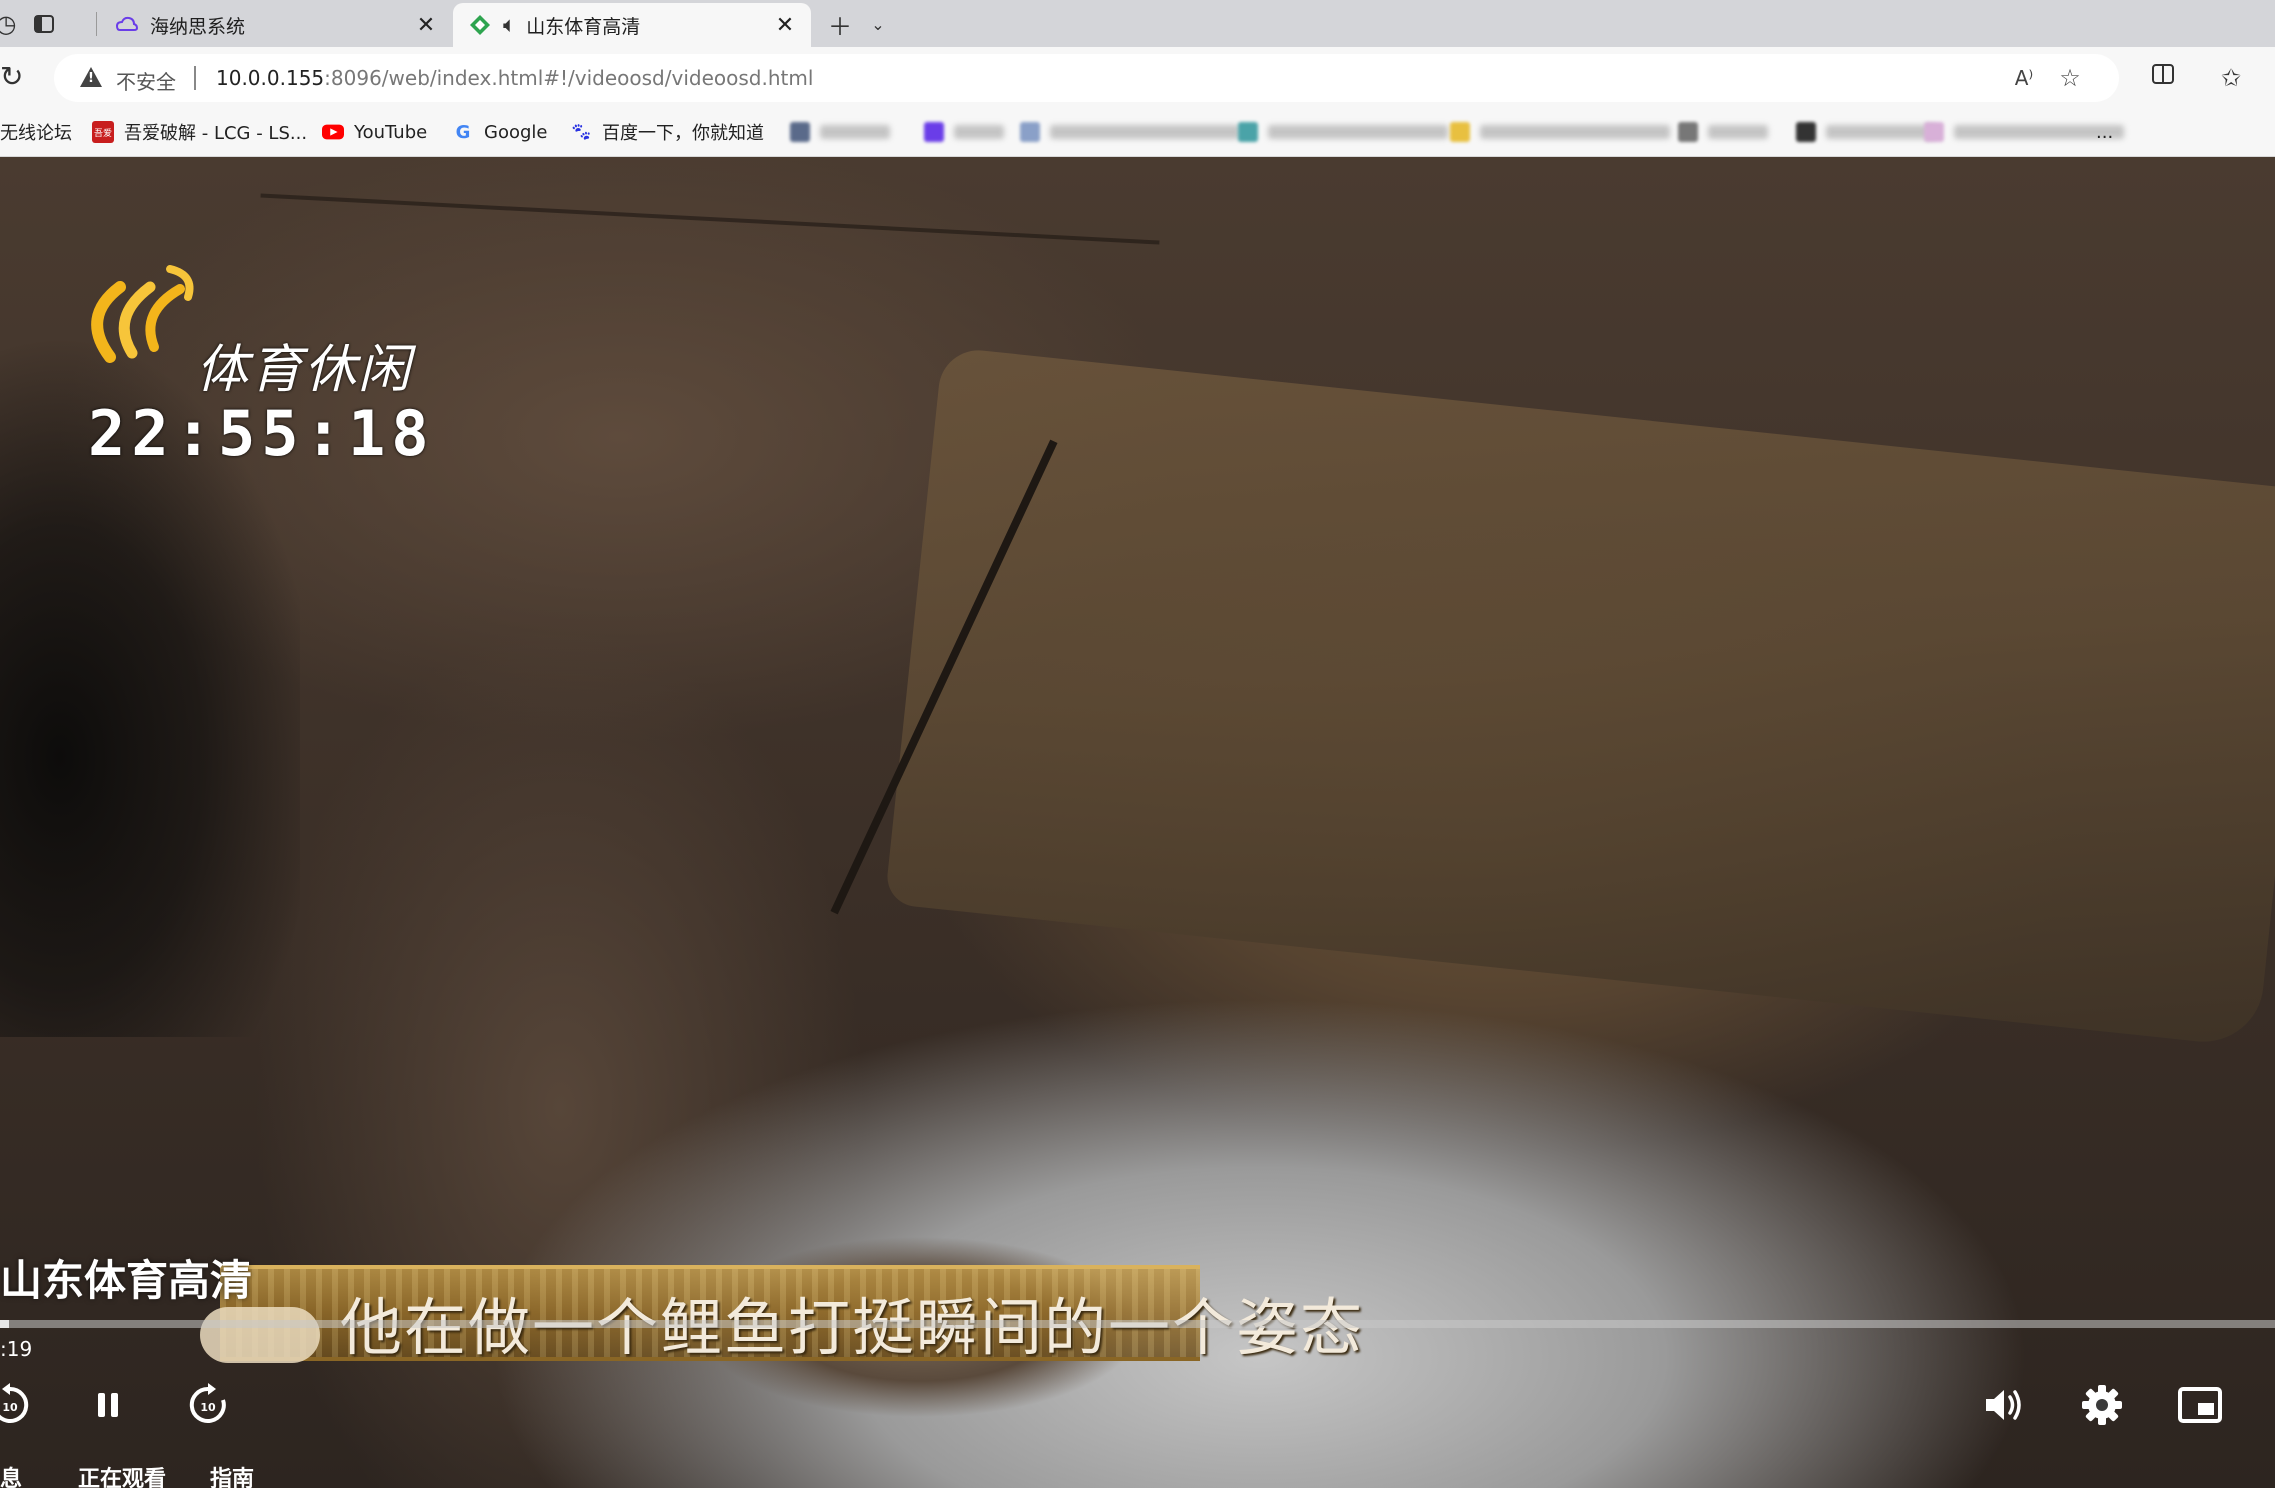 This screenshot has width=2275, height=1488. Describe the element at coordinates (270, 78) in the screenshot. I see `url-host: 10.0.0.155` at that location.